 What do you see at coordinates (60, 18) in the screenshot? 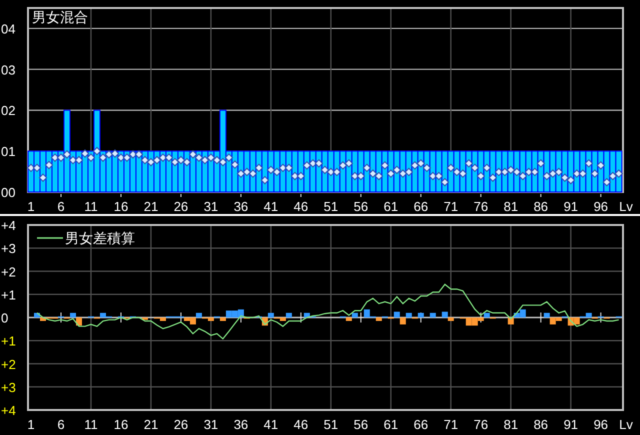
I see `chart-title: 男女混合` at bounding box center [60, 18].